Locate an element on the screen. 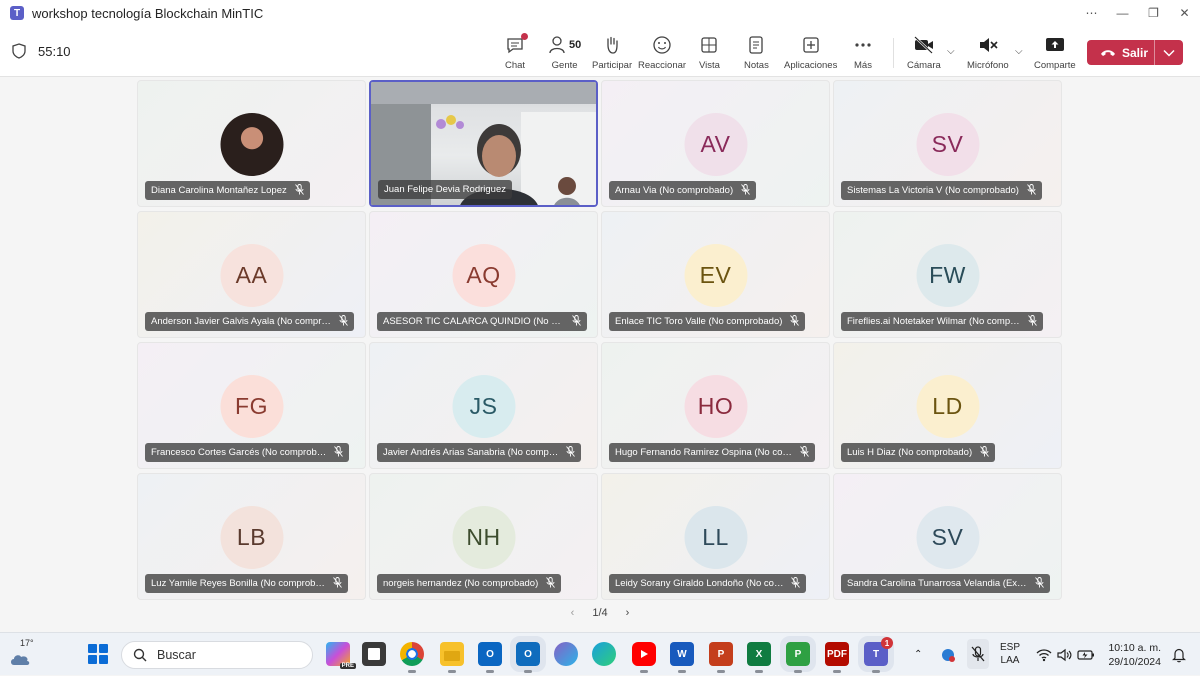 The width and height of the screenshot is (1200, 676). close-button: ✕ is located at coordinates (1184, 13).